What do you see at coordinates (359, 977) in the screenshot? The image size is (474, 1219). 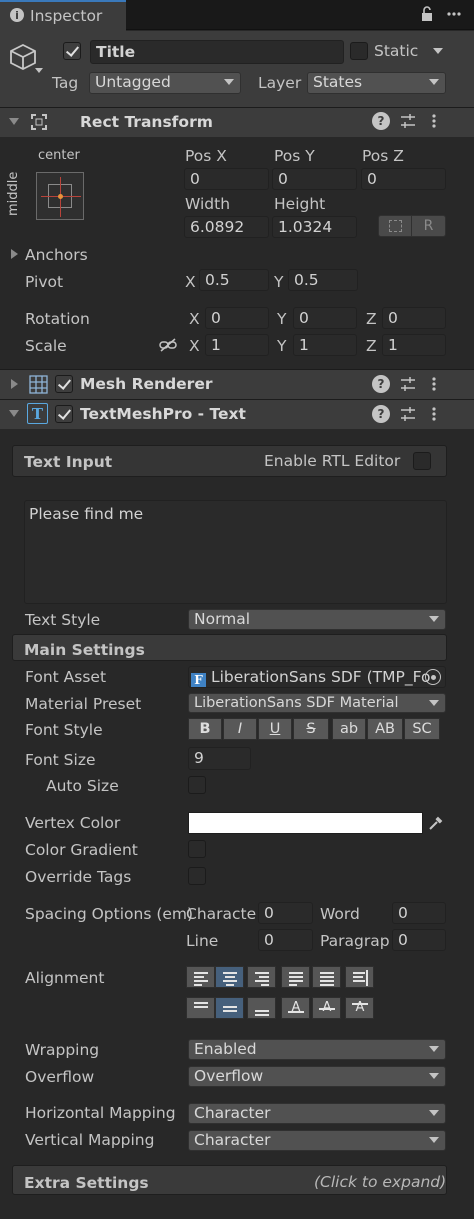 I see `align-geometry-center-button` at bounding box center [359, 977].